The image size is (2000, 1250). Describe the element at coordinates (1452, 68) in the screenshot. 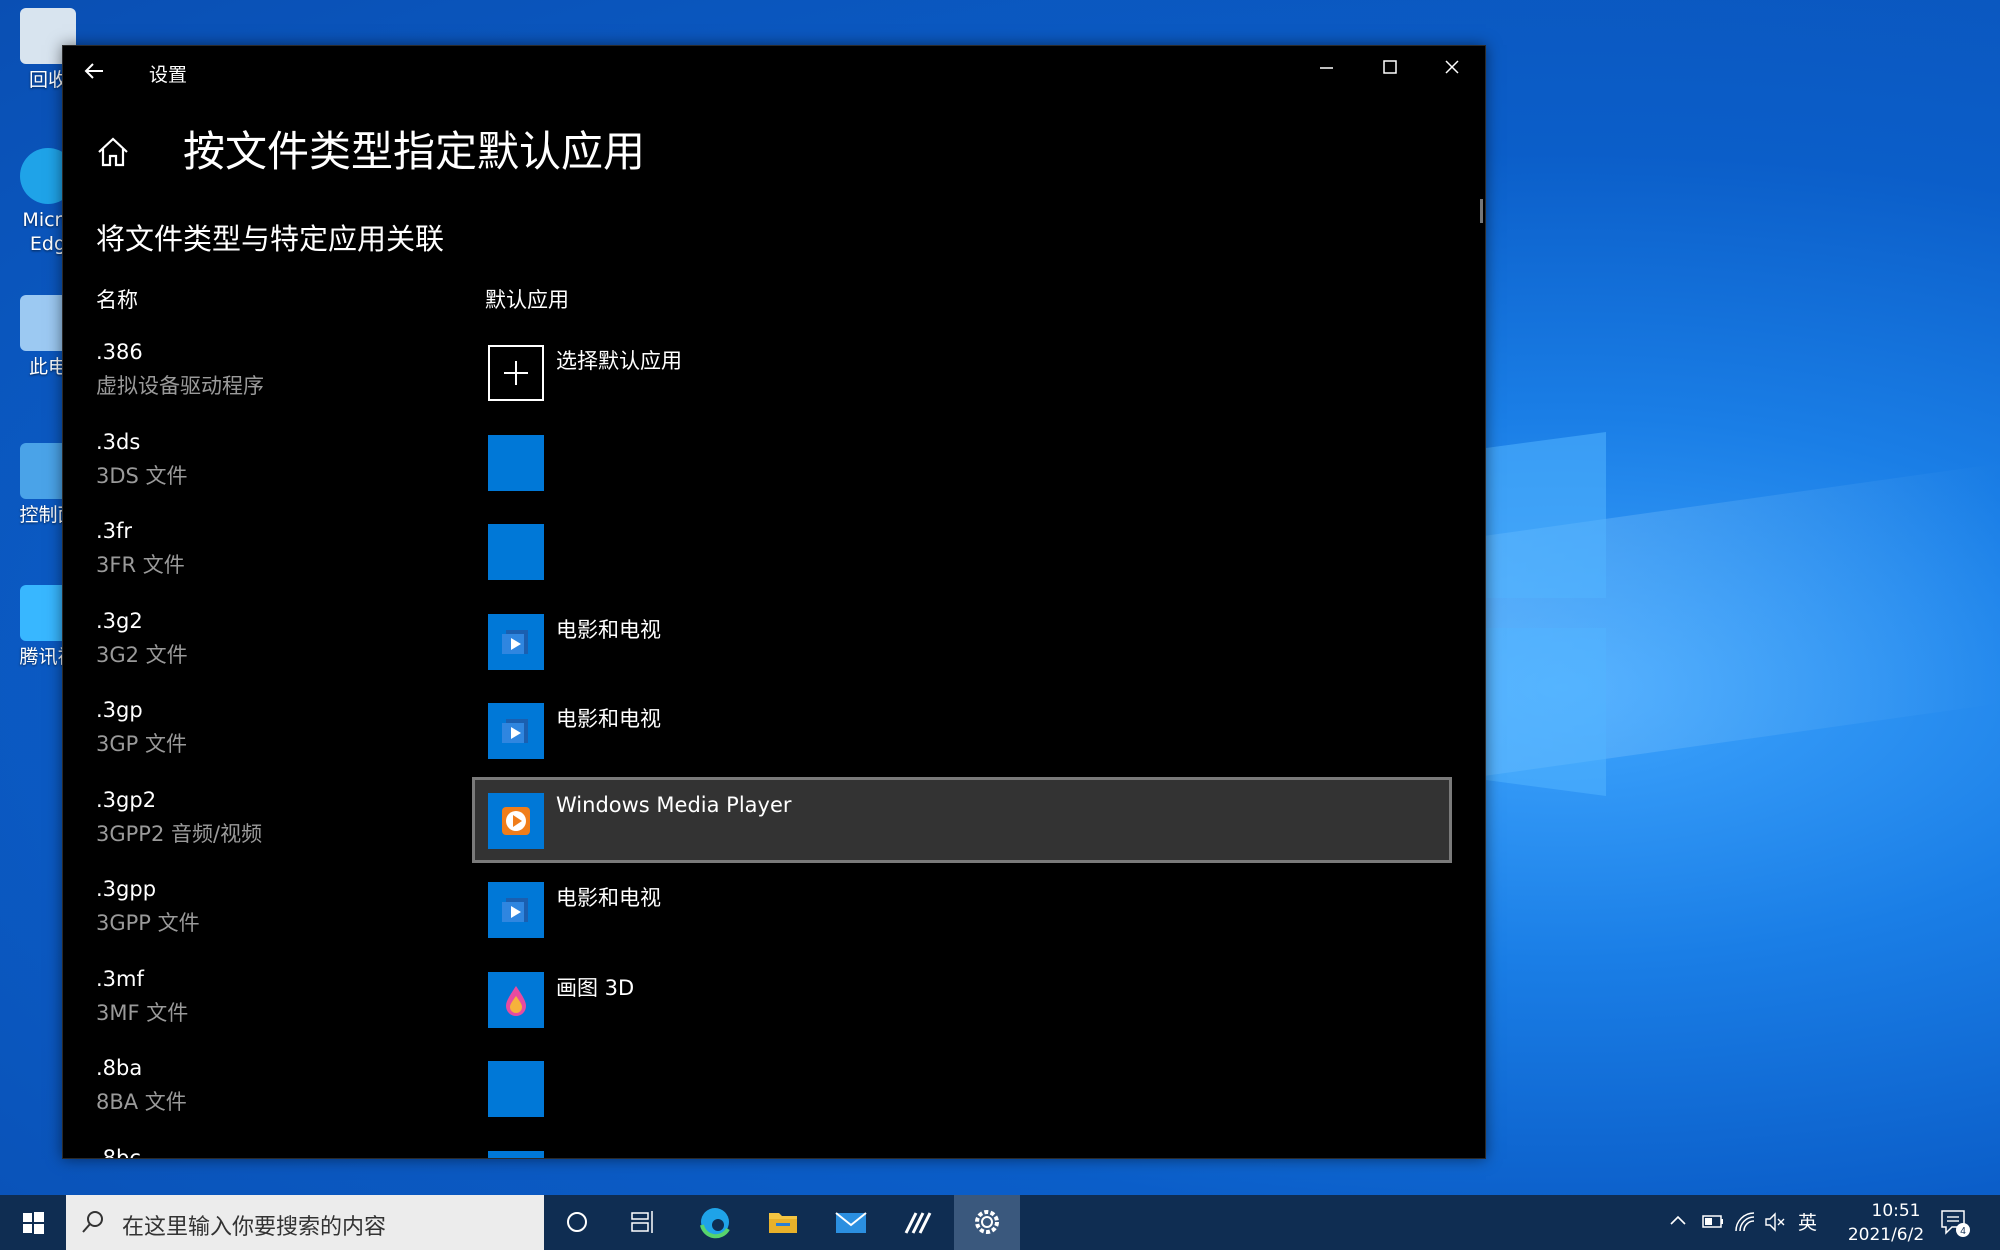

I see `close-icon` at that location.